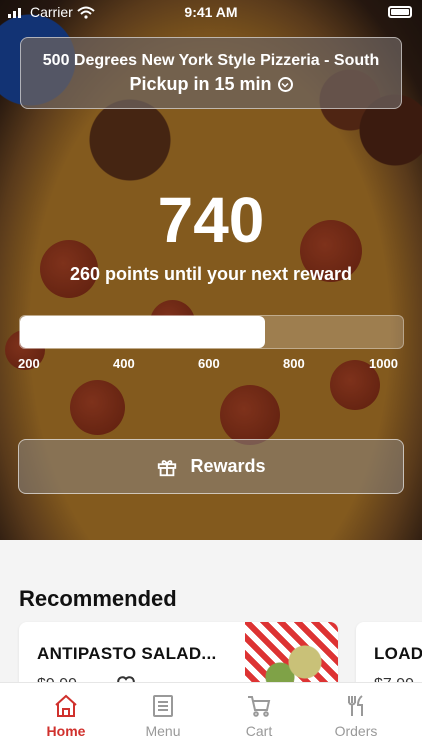 The height and width of the screenshot is (750, 422). I want to click on tab-label: Menu, so click(163, 731).